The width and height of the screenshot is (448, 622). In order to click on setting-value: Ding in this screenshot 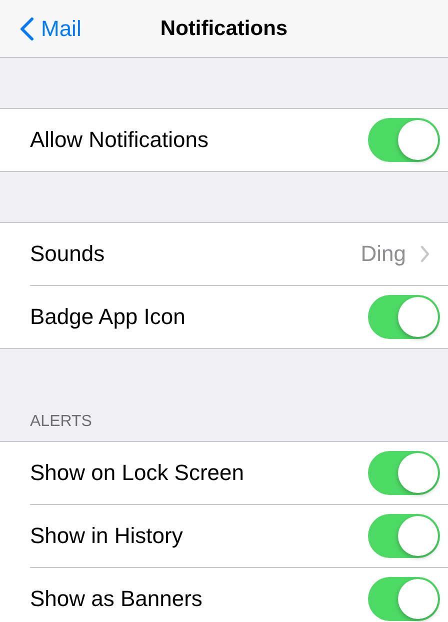, I will do `click(383, 254)`.